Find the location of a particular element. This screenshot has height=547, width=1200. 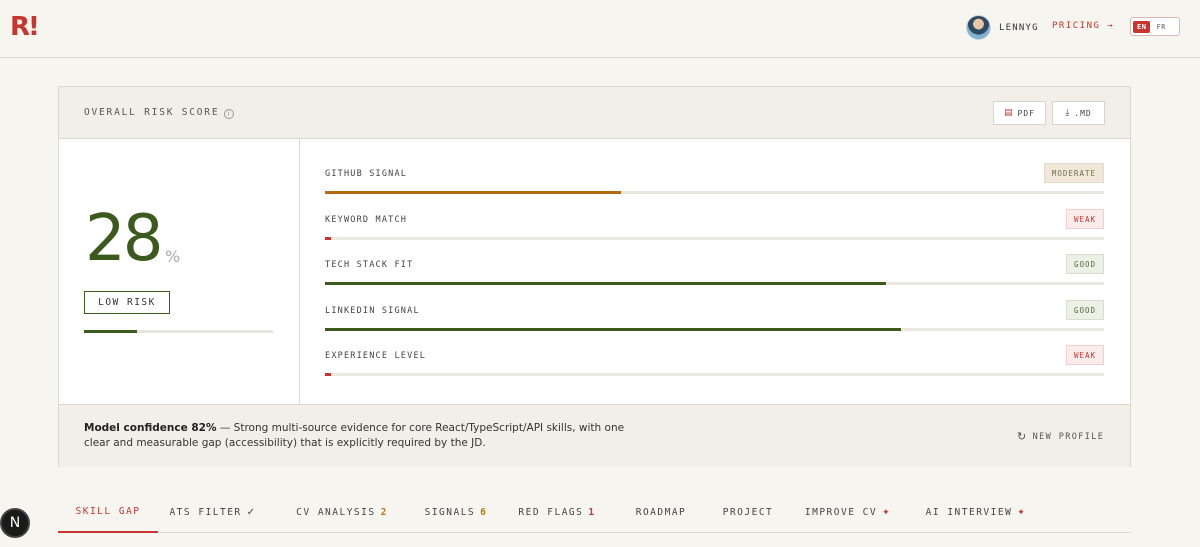

tab-signals: SIGNALS 6 is located at coordinates (456, 512).